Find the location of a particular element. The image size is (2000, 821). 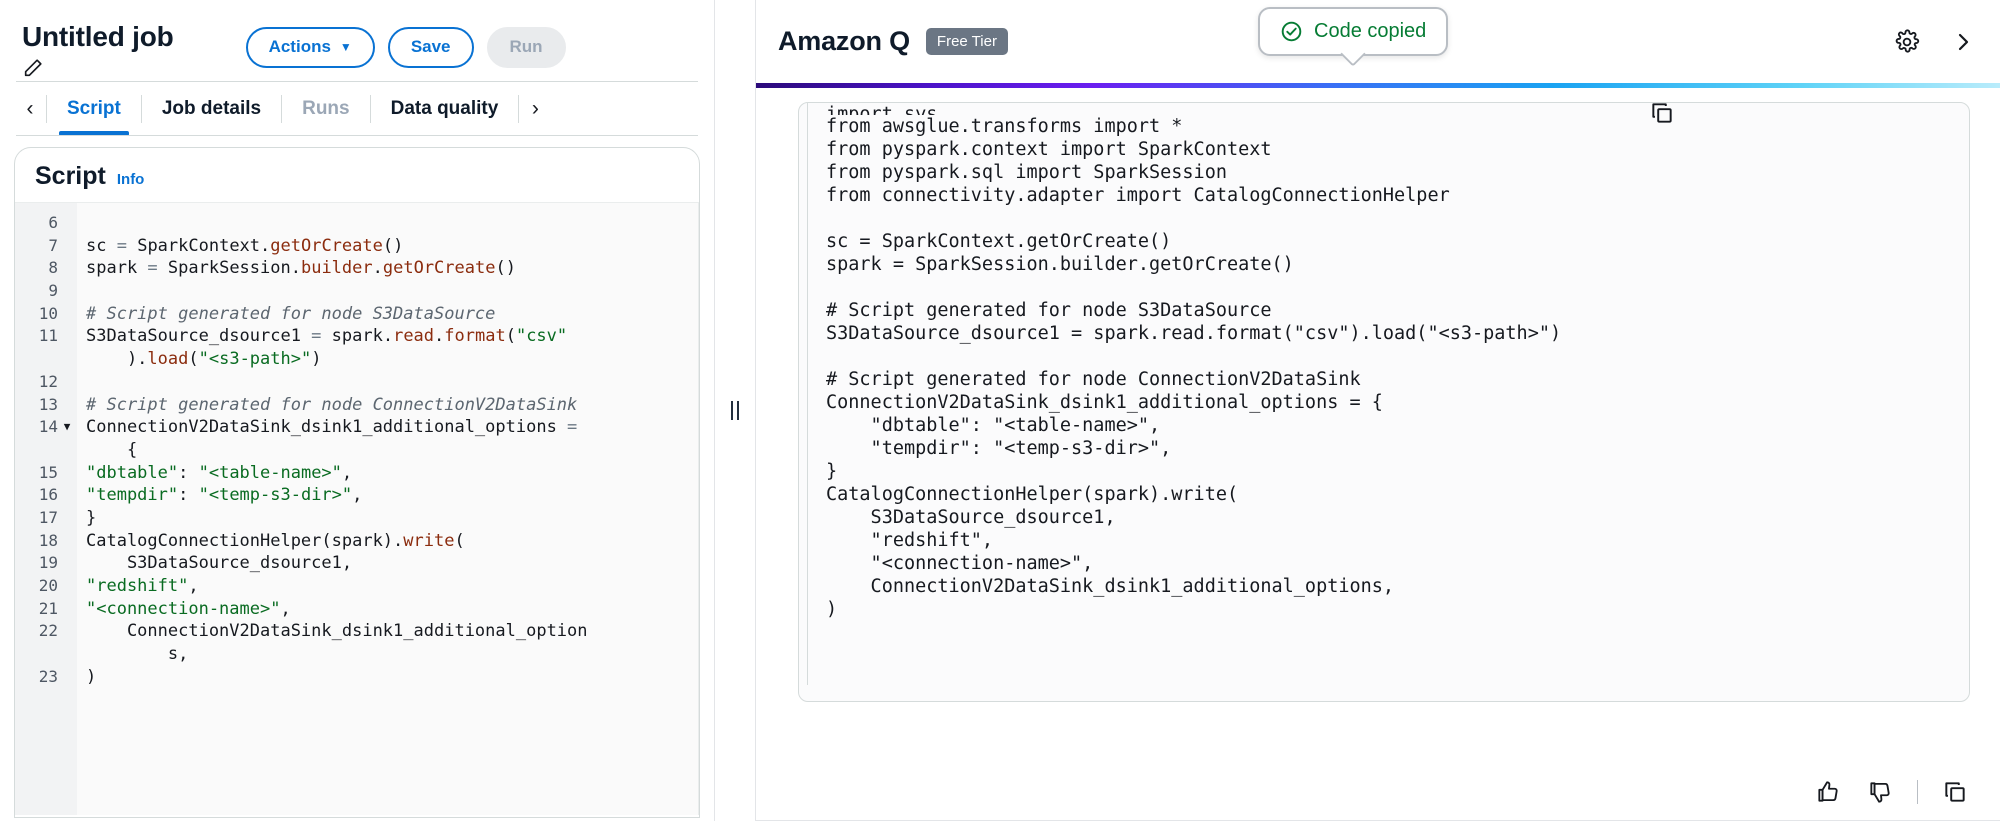

amazon-q-title: Amazon Q is located at coordinates (844, 41).